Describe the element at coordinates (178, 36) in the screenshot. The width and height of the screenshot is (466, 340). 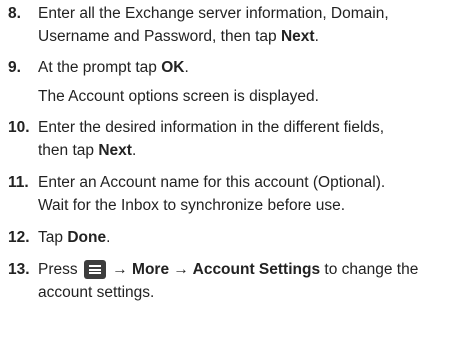
I see `step-line: Username and Password, then tap Next.` at that location.